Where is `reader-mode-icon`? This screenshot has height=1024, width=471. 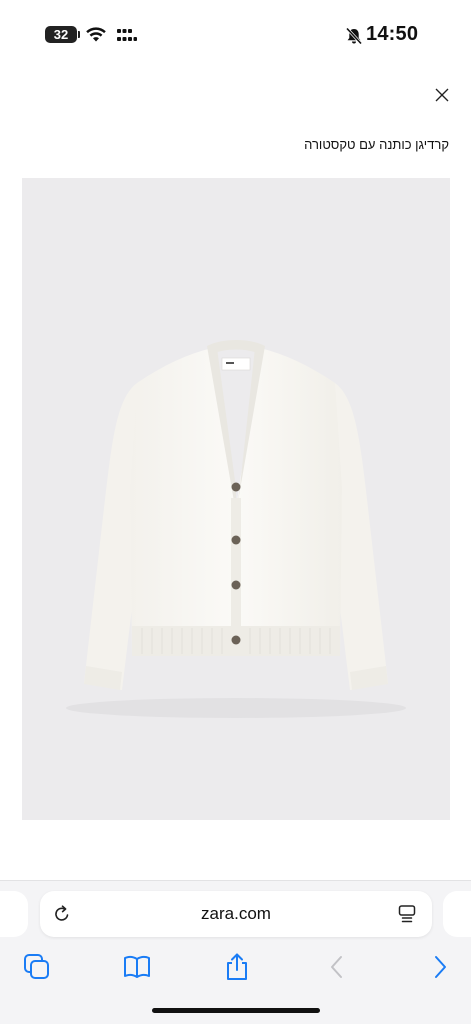 reader-mode-icon is located at coordinates (407, 914).